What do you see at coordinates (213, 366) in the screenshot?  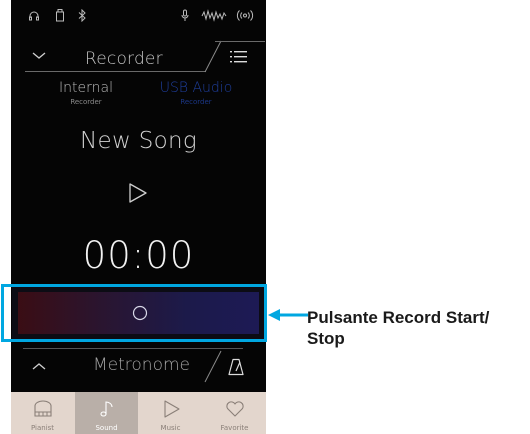 I see `metronome-slash-divider` at bounding box center [213, 366].